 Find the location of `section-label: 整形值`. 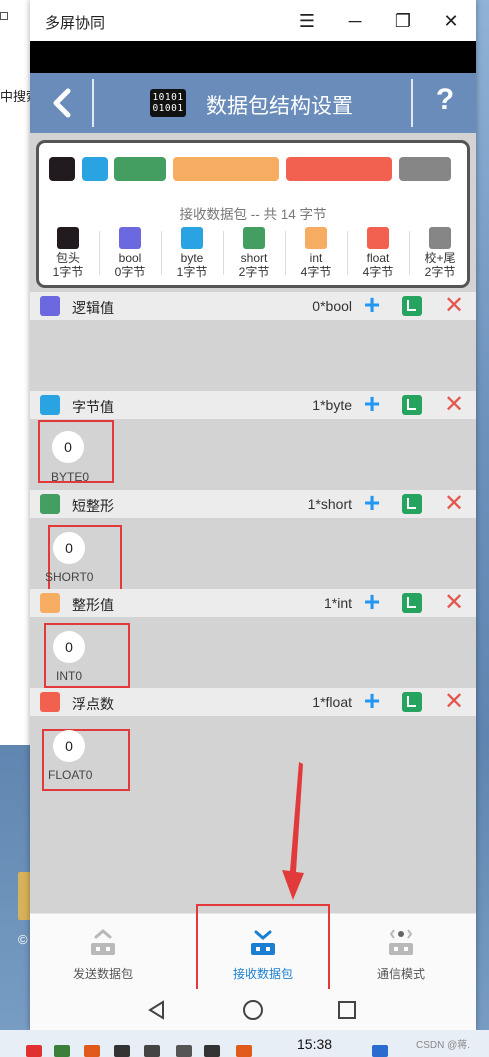

section-label: 整形值 is located at coordinates (93, 605).